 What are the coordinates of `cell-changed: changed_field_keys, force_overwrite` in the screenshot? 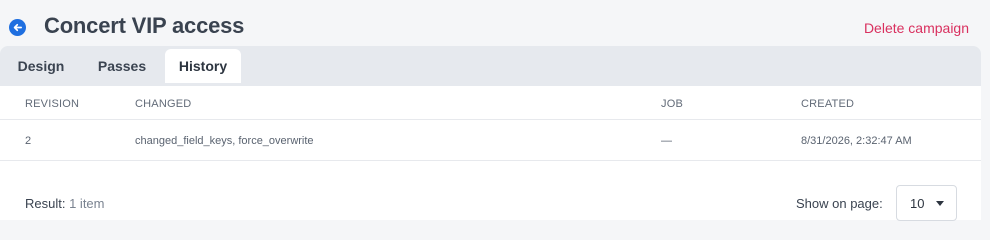 It's located at (224, 141).